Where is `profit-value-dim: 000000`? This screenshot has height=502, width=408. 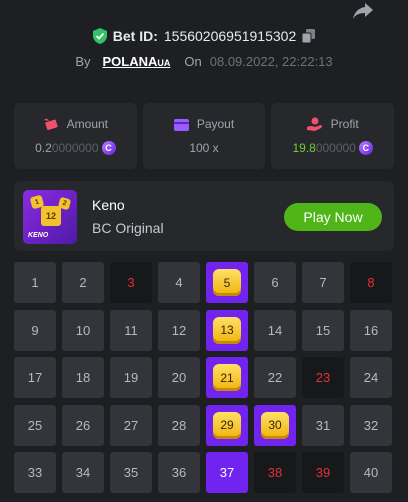 profit-value-dim: 000000 is located at coordinates (335, 148).